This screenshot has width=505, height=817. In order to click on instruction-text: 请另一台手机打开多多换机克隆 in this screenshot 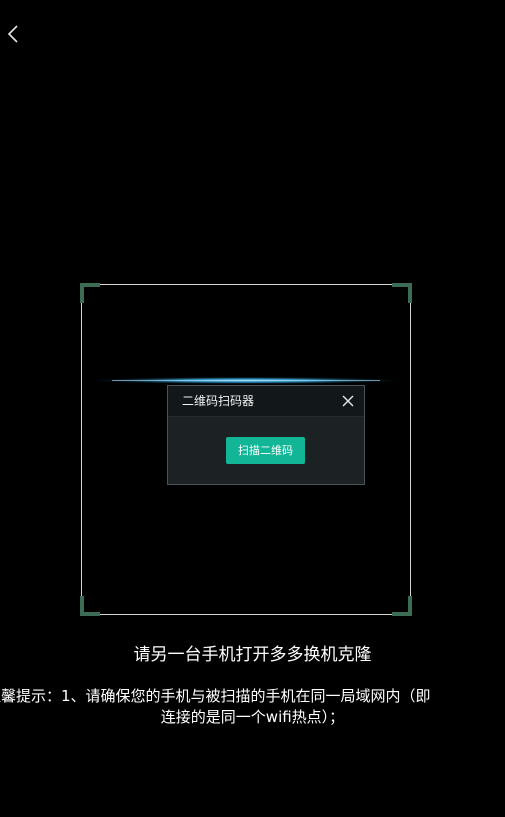, I will do `click(252, 655)`.